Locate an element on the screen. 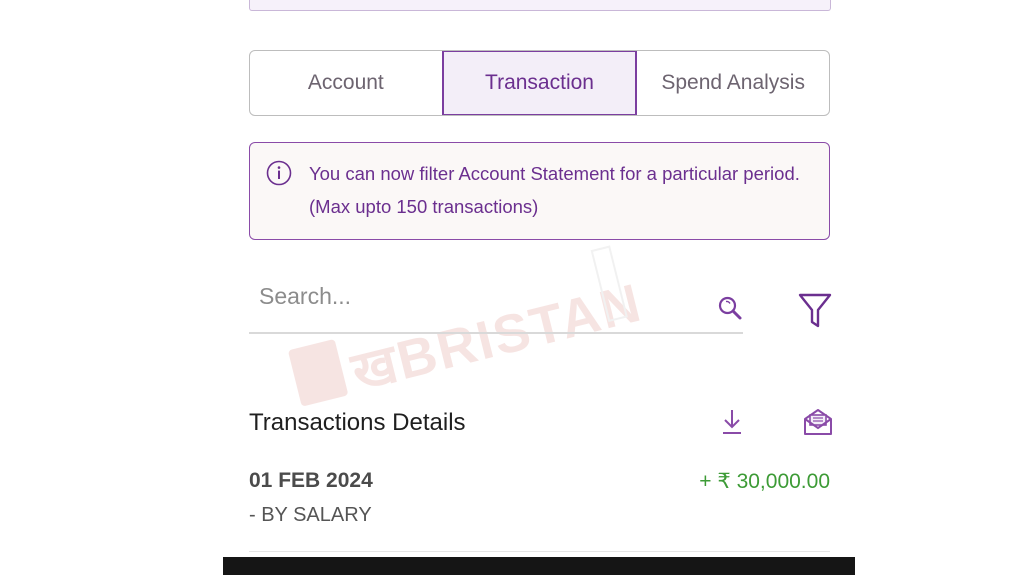 The width and height of the screenshot is (1024, 575). search-icon is located at coordinates (730, 308).